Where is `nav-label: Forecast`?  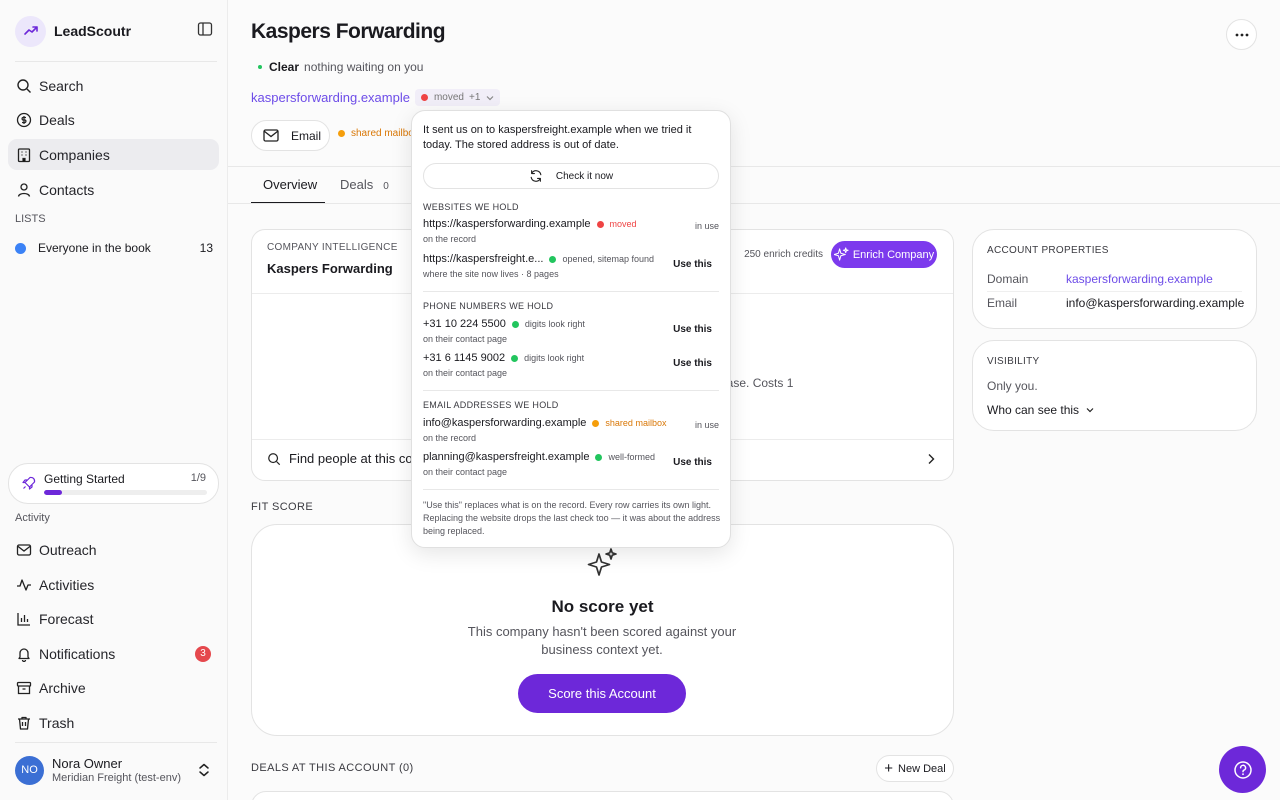 nav-label: Forecast is located at coordinates (66, 618).